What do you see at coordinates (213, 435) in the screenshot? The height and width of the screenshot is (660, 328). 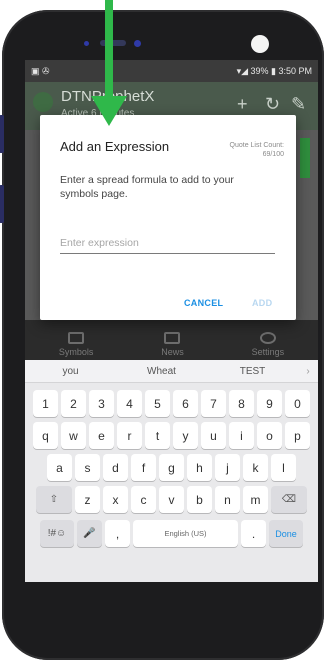 I see `key-u: u` at bounding box center [213, 435].